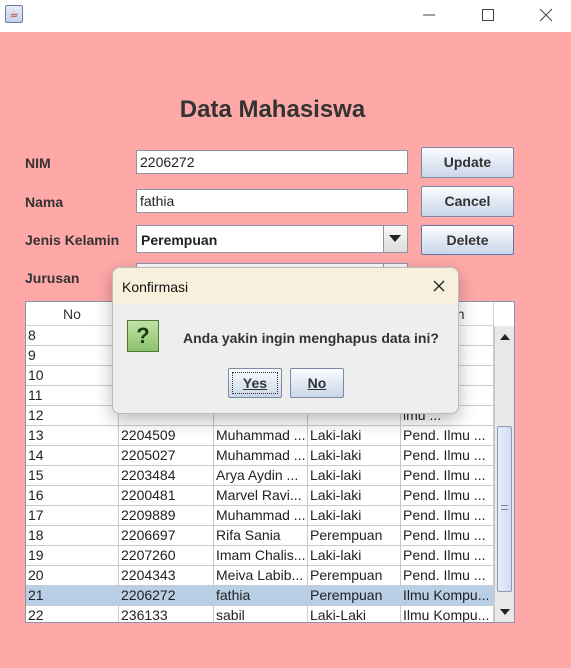  I want to click on update-button: Update, so click(467, 162).